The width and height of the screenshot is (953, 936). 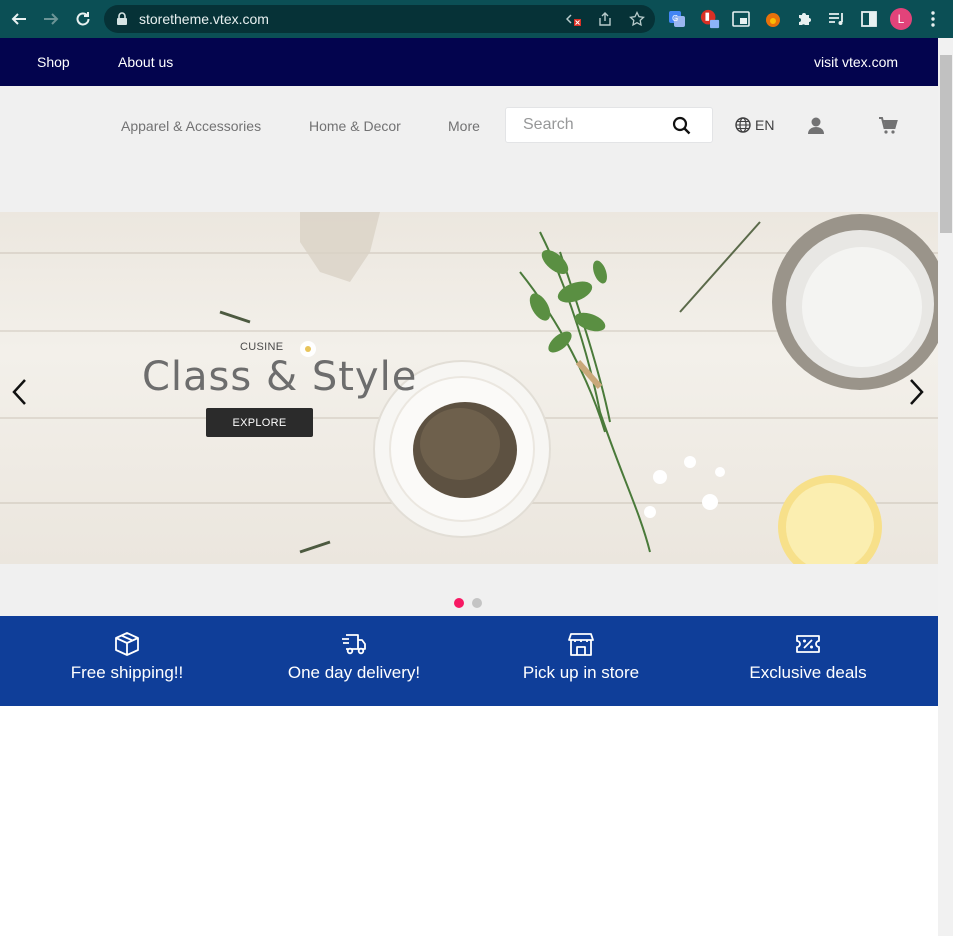 I want to click on explore-button: EXPLORE, so click(x=259, y=422).